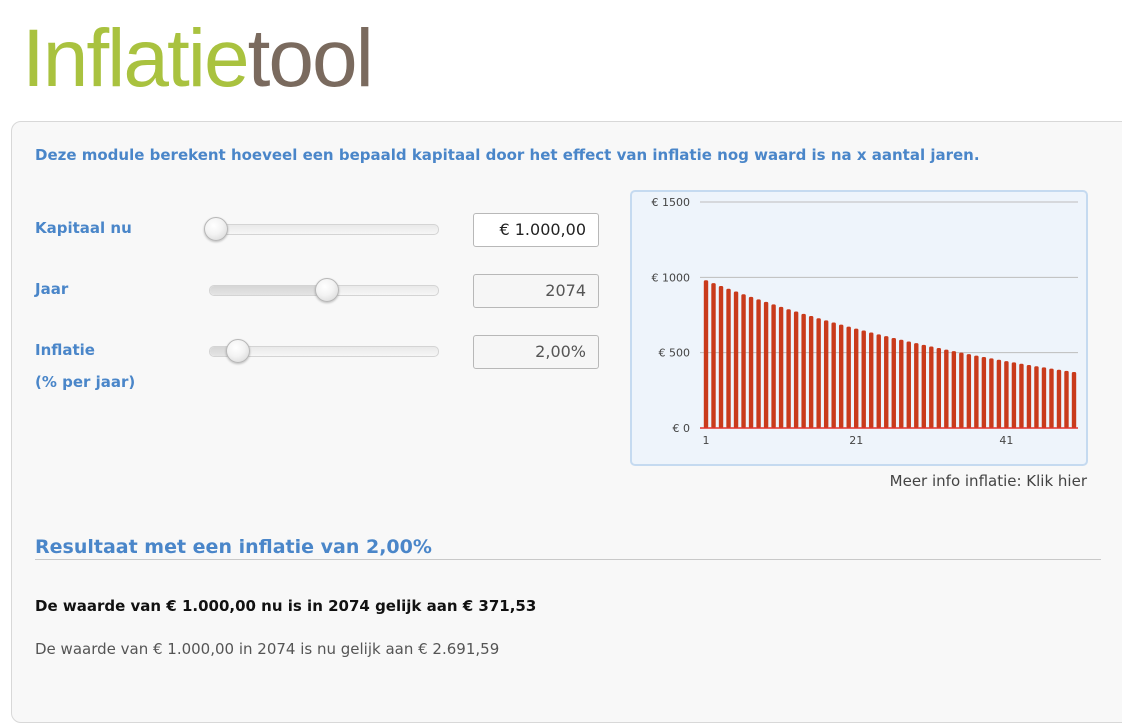  What do you see at coordinates (52, 289) in the screenshot?
I see `jaar-label: Jaar` at bounding box center [52, 289].